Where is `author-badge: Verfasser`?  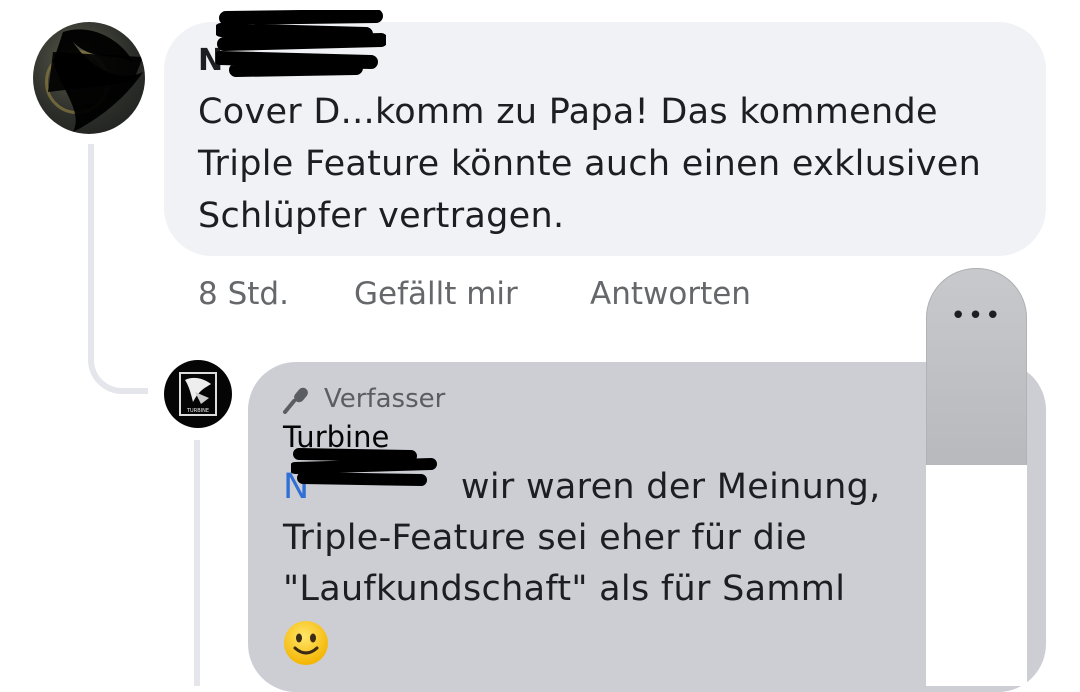
author-badge: Verfasser is located at coordinates (363, 399).